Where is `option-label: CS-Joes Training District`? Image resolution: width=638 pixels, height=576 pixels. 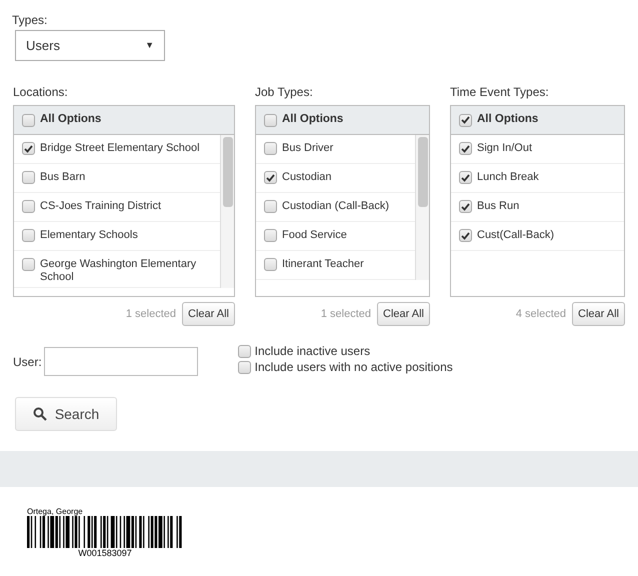
option-label: CS-Joes Training District is located at coordinates (101, 206).